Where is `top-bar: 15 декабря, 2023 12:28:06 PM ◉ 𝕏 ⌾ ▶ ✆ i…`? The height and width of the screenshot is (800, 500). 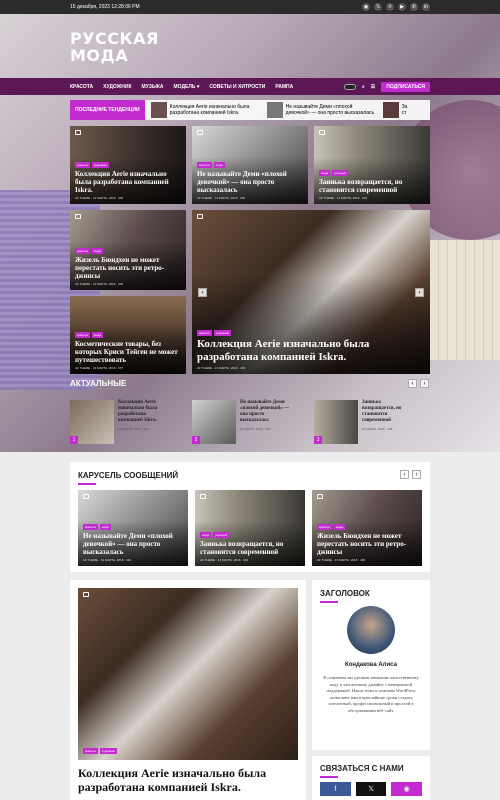 top-bar: 15 декабря, 2023 12:28:06 PM ◉ 𝕏 ⌾ ▶ ✆ i… is located at coordinates (250, 7).